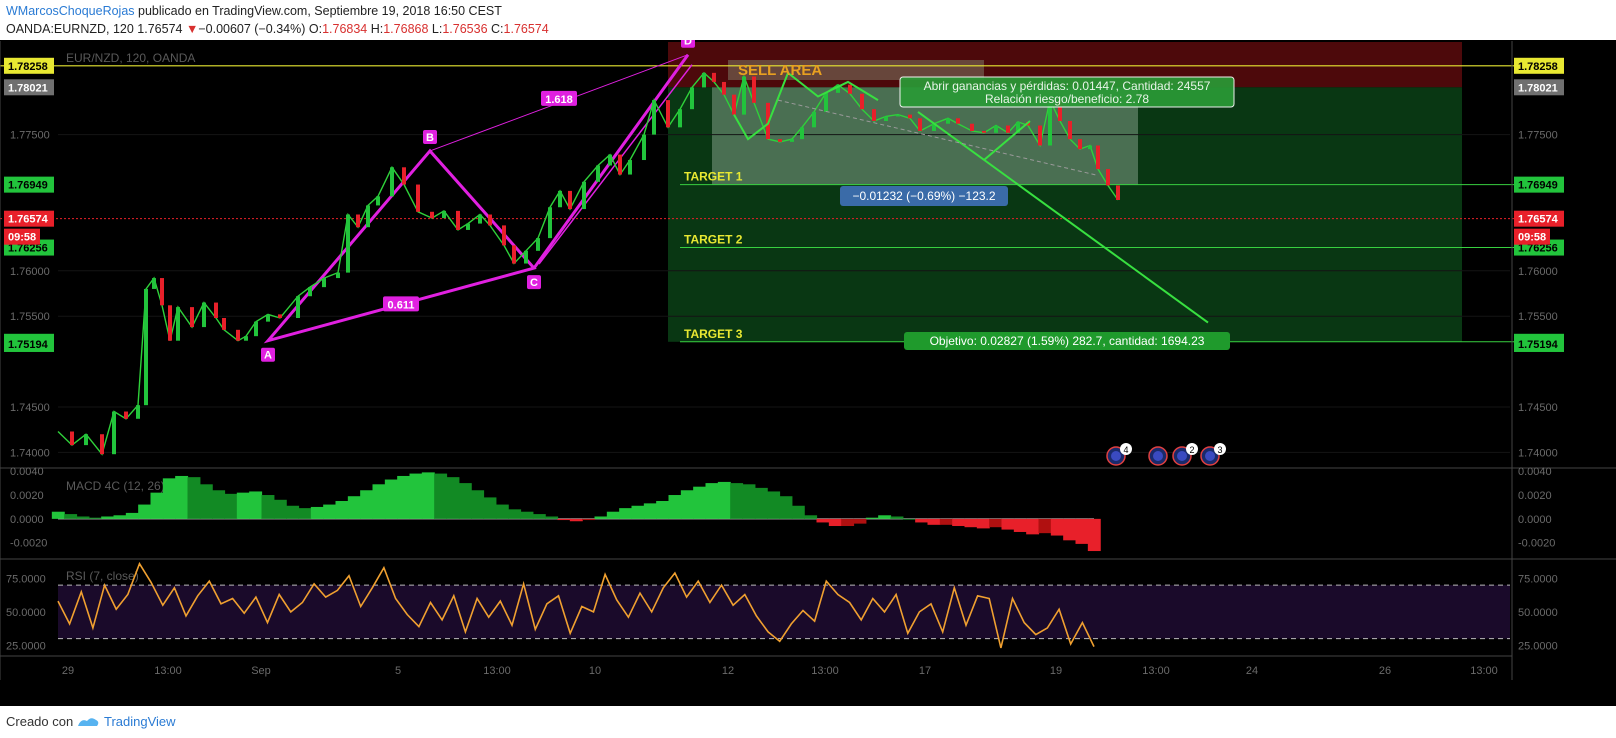 The height and width of the screenshot is (738, 1616). Describe the element at coordinates (780, 70) in the screenshot. I see `sell-area-label: SELL AREA` at that location.